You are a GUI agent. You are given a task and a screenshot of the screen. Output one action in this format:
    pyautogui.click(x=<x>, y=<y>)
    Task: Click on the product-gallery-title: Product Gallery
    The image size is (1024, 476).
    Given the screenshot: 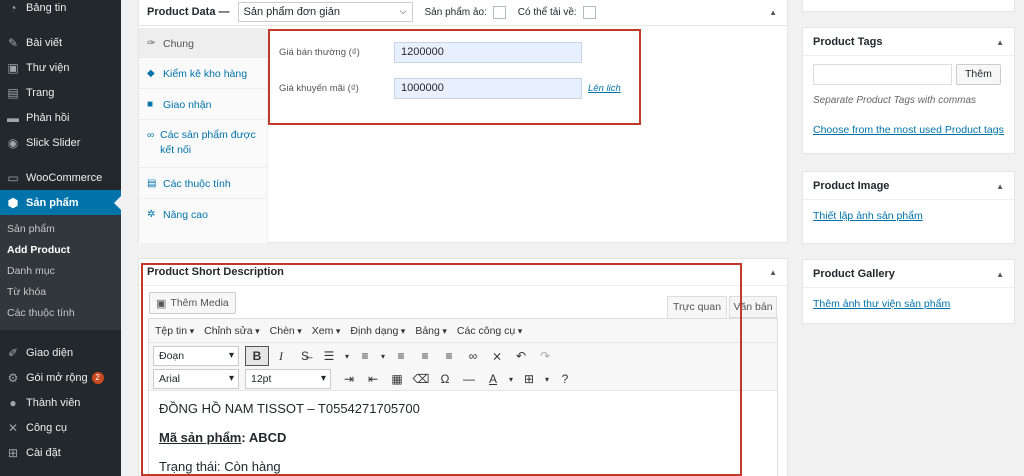 What is the action you would take?
    pyautogui.click(x=854, y=273)
    